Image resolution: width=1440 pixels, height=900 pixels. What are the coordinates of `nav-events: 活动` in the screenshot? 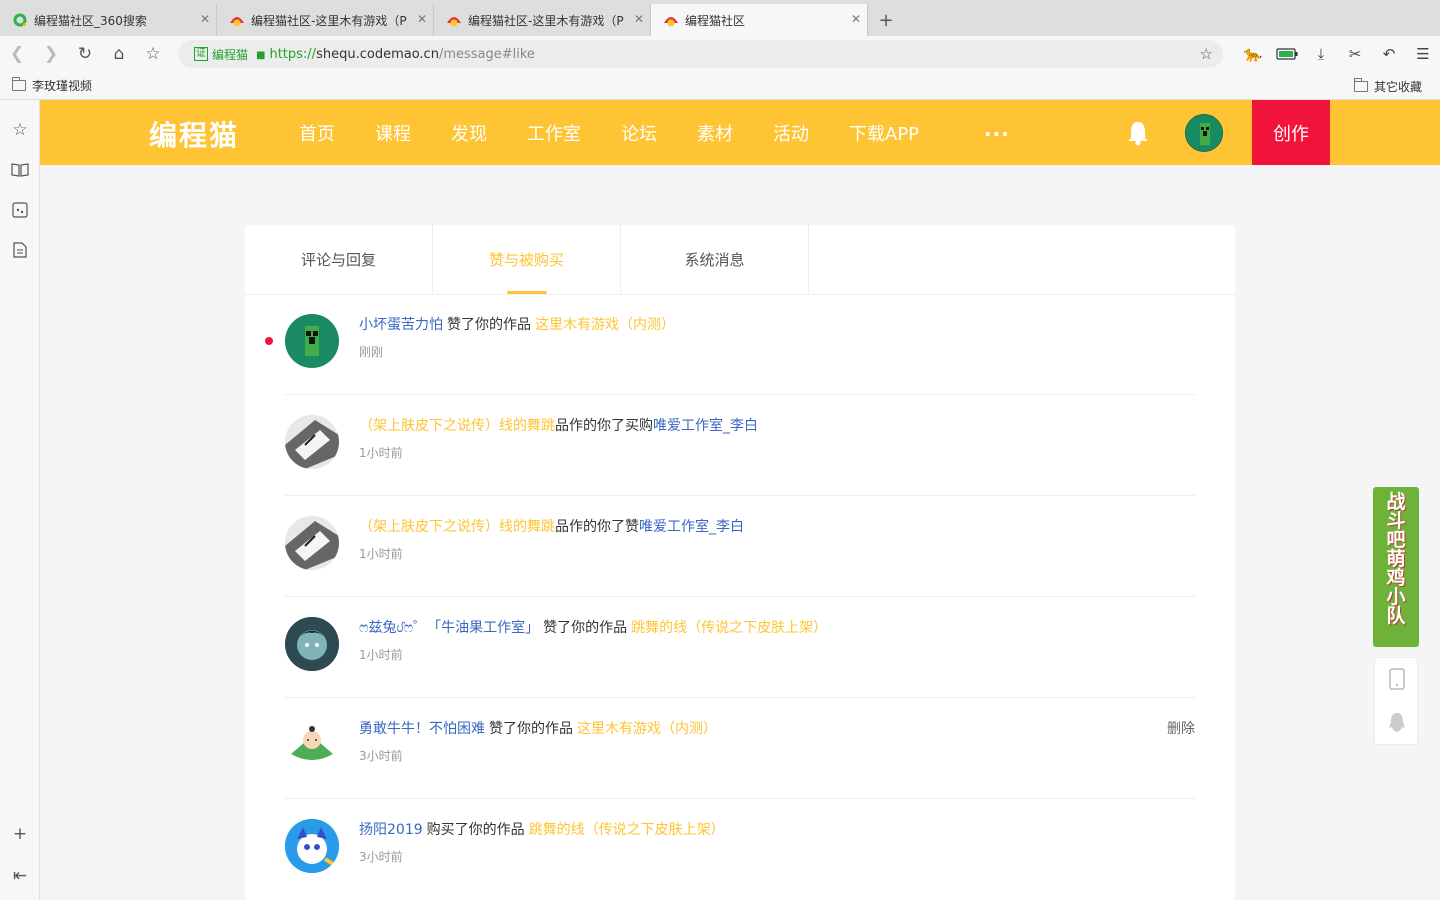 It's located at (791, 133).